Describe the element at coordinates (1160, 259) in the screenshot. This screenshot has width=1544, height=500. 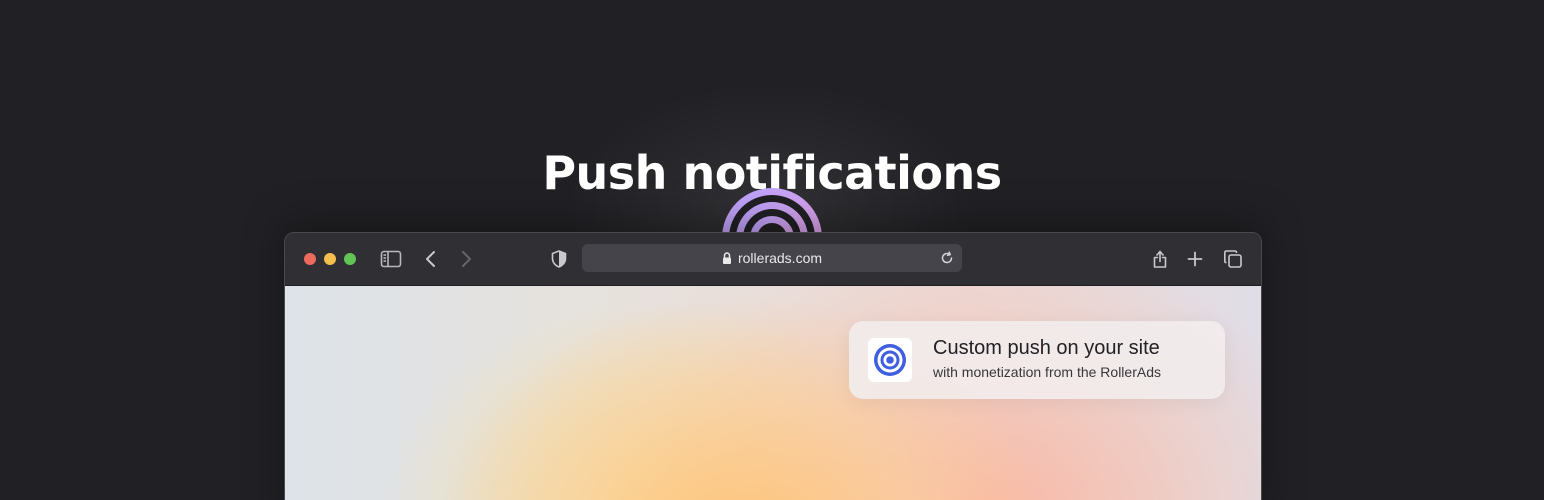
I see `share-icon` at that location.